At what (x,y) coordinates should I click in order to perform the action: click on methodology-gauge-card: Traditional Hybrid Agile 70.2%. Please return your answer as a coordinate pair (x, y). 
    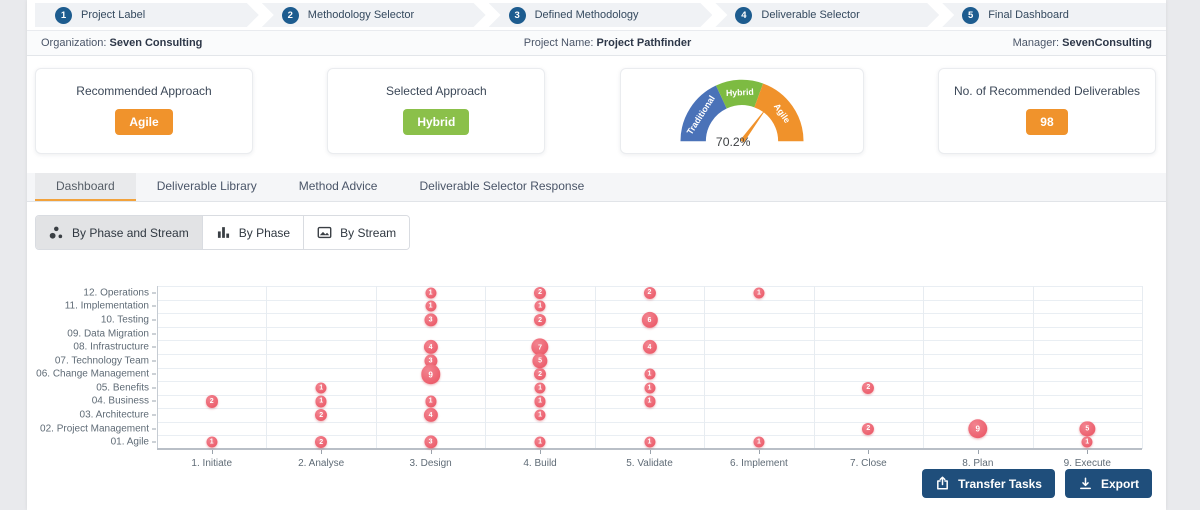
    Looking at the image, I should click on (741, 111).